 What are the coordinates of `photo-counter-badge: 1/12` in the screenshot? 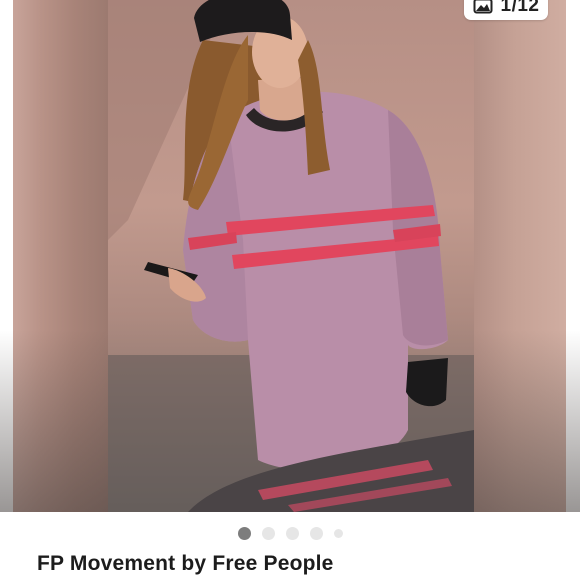 It's located at (506, 10).